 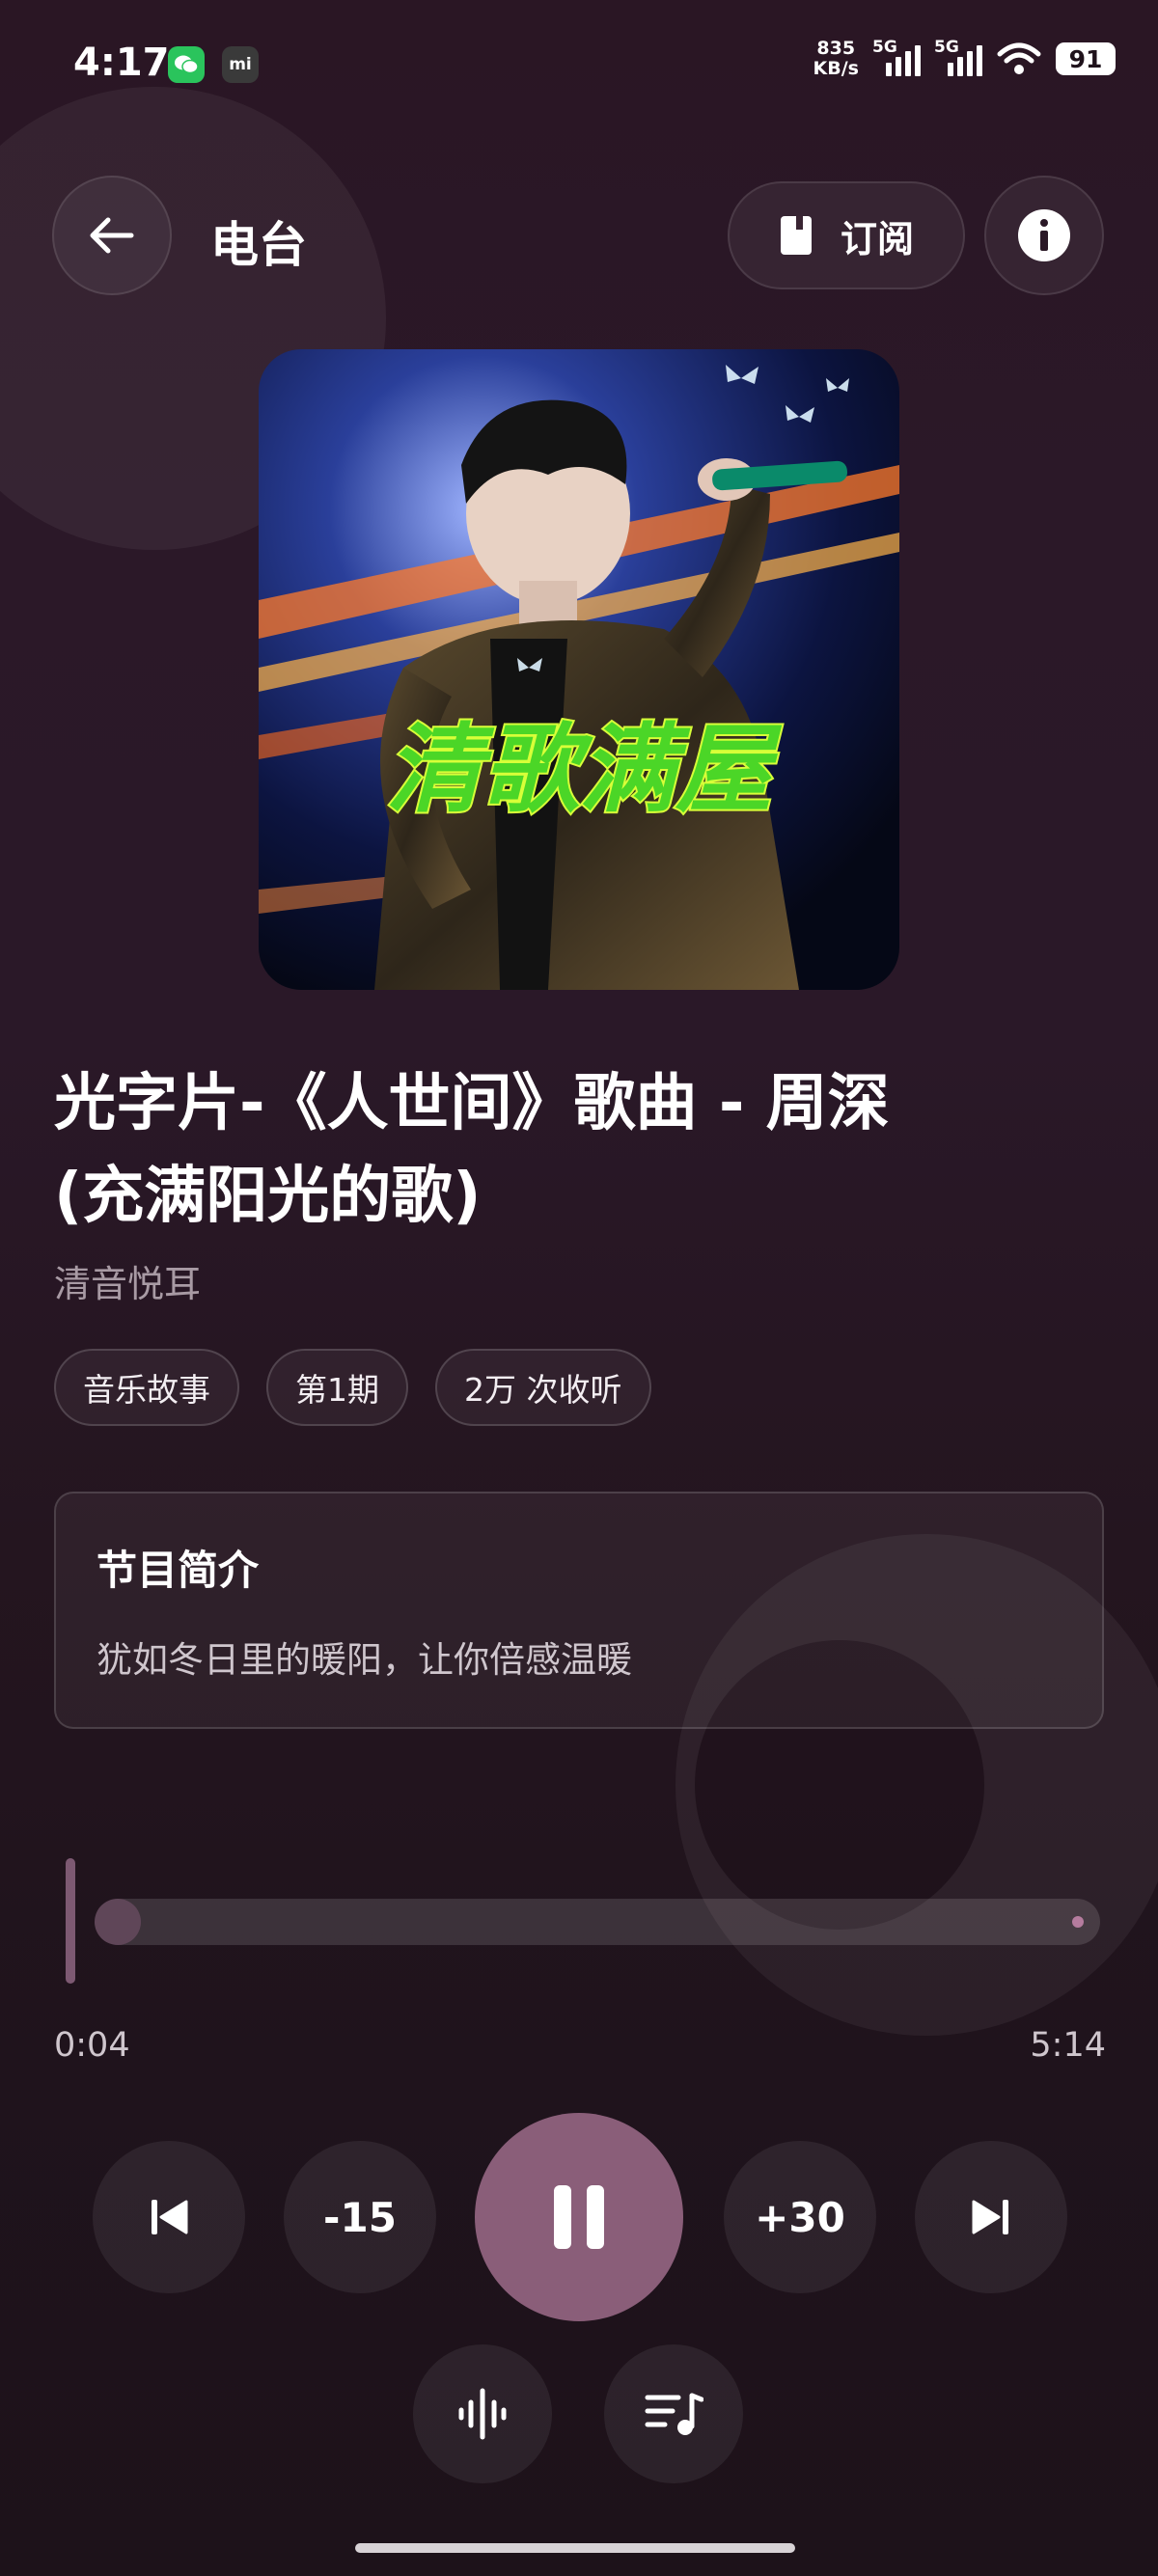 I want to click on chip-category: 音乐故事, so click(x=146, y=1387).